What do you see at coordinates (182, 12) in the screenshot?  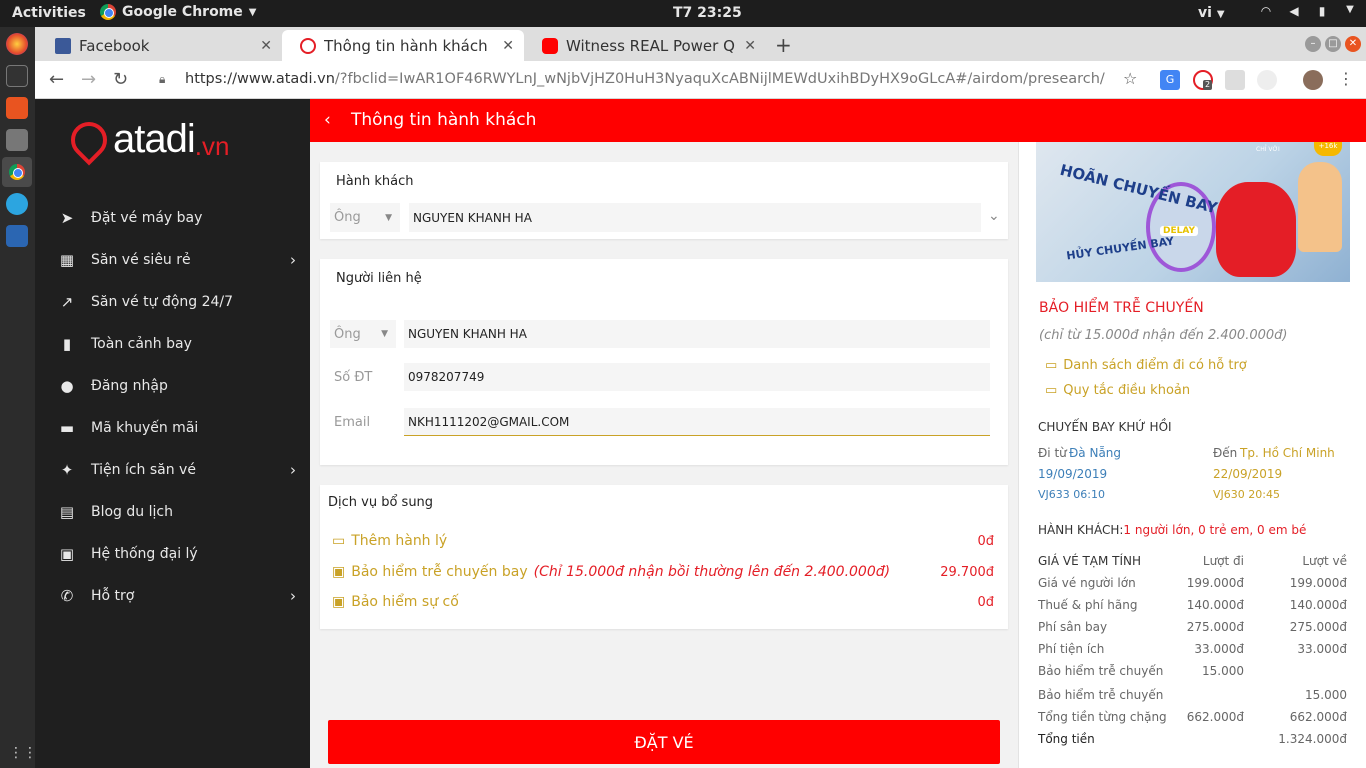 I see `app-name: Google Chrome` at bounding box center [182, 12].